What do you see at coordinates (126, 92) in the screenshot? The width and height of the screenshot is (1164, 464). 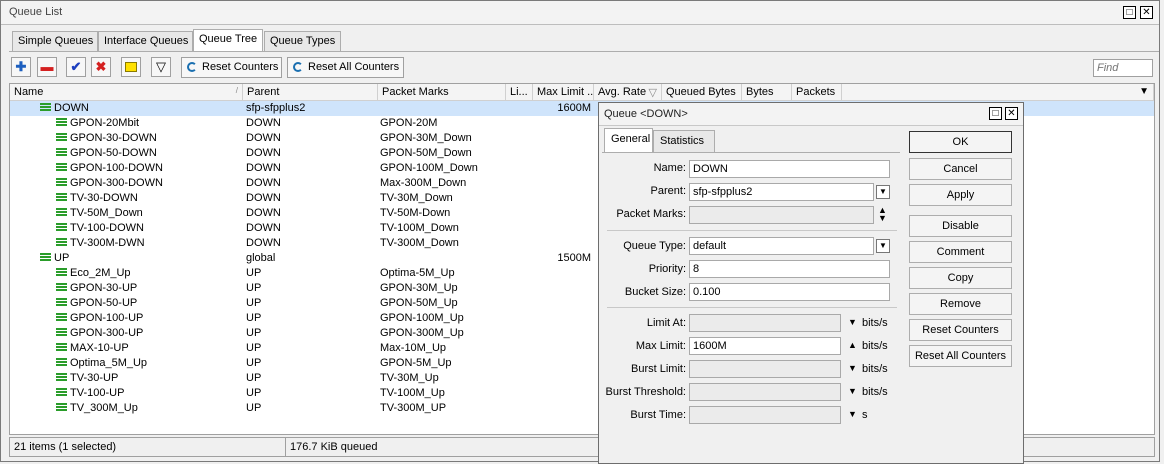 I see `column-header-name: Name /` at bounding box center [126, 92].